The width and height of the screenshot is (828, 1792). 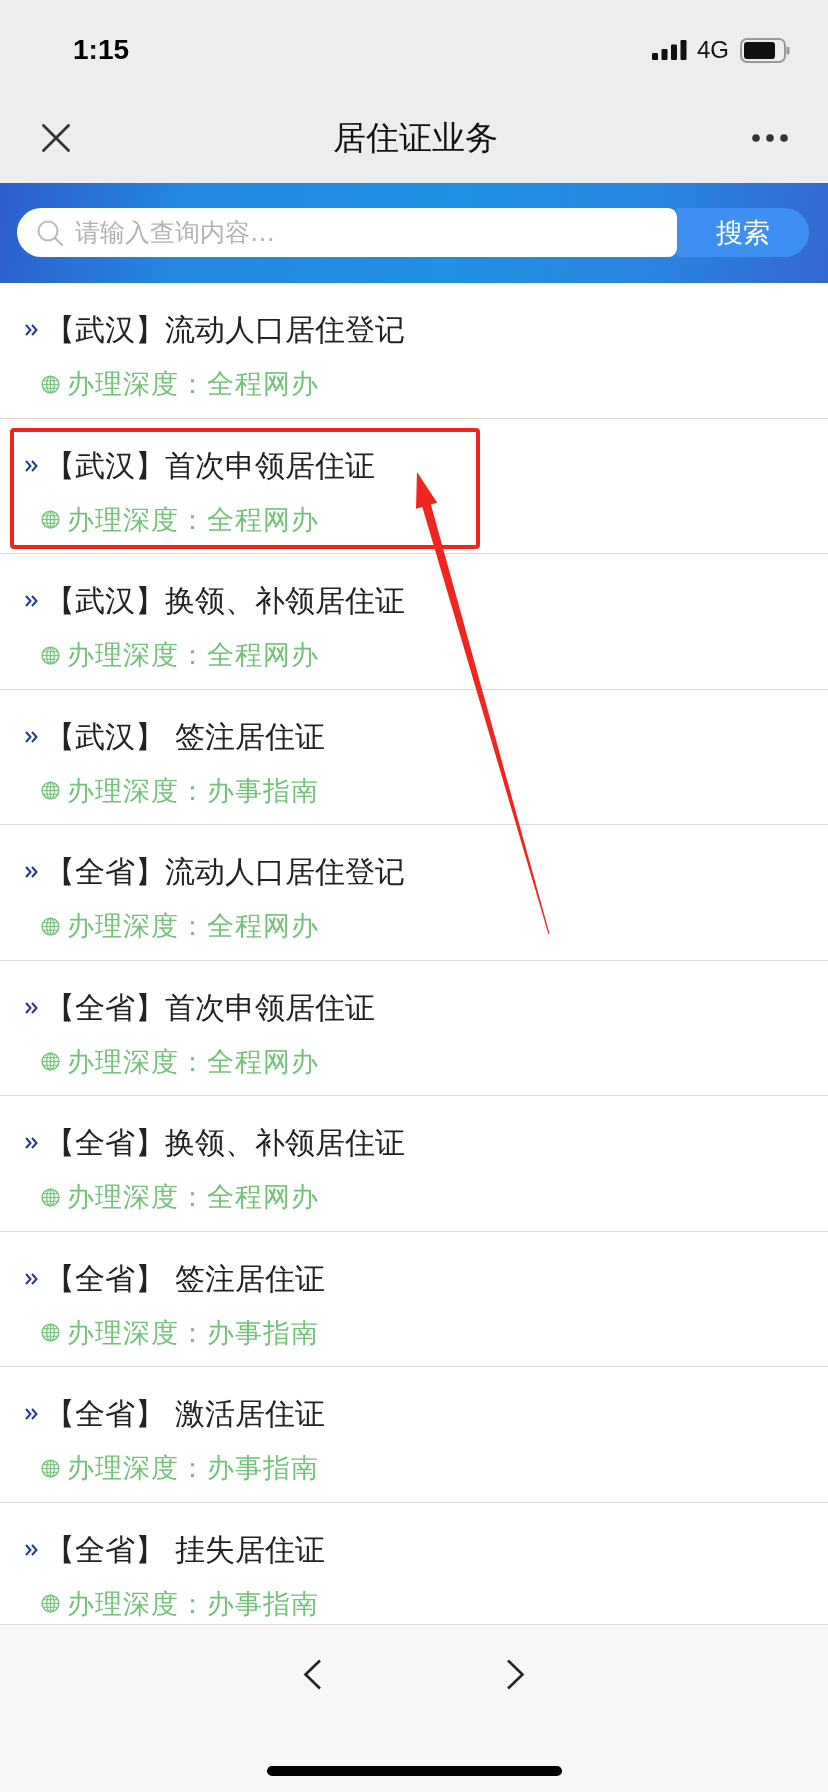 What do you see at coordinates (415, 137) in the screenshot?
I see `page-title: 居住证业务` at bounding box center [415, 137].